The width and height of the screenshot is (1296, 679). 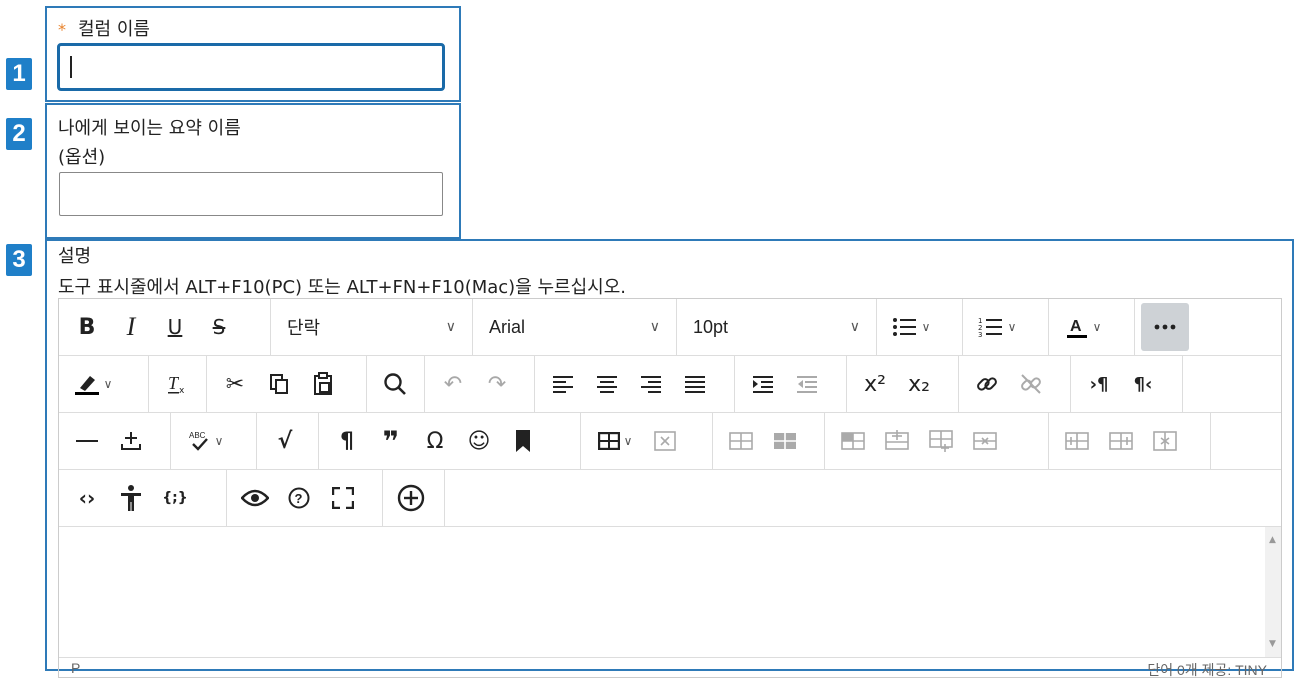 I want to click on add-content-button, so click(x=411, y=498).